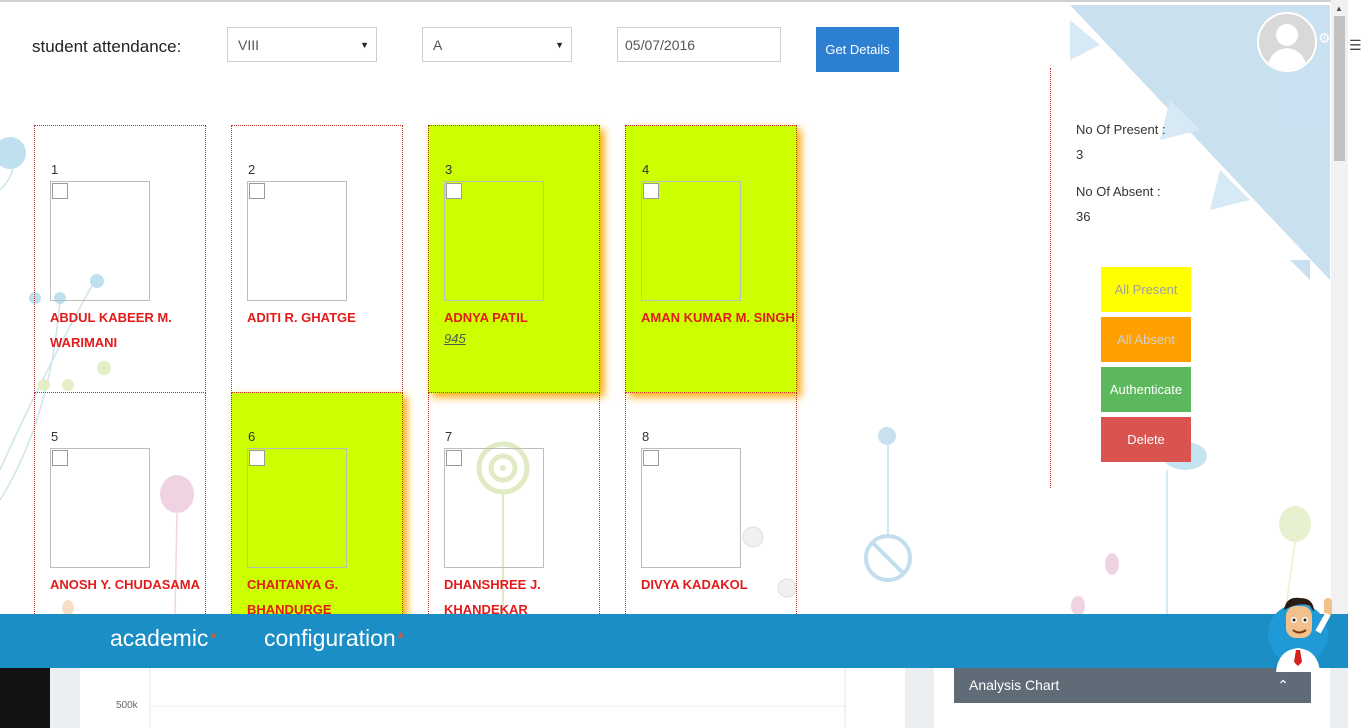  Describe the element at coordinates (1146, 339) in the screenshot. I see `all-absent-button: All Absent` at that location.